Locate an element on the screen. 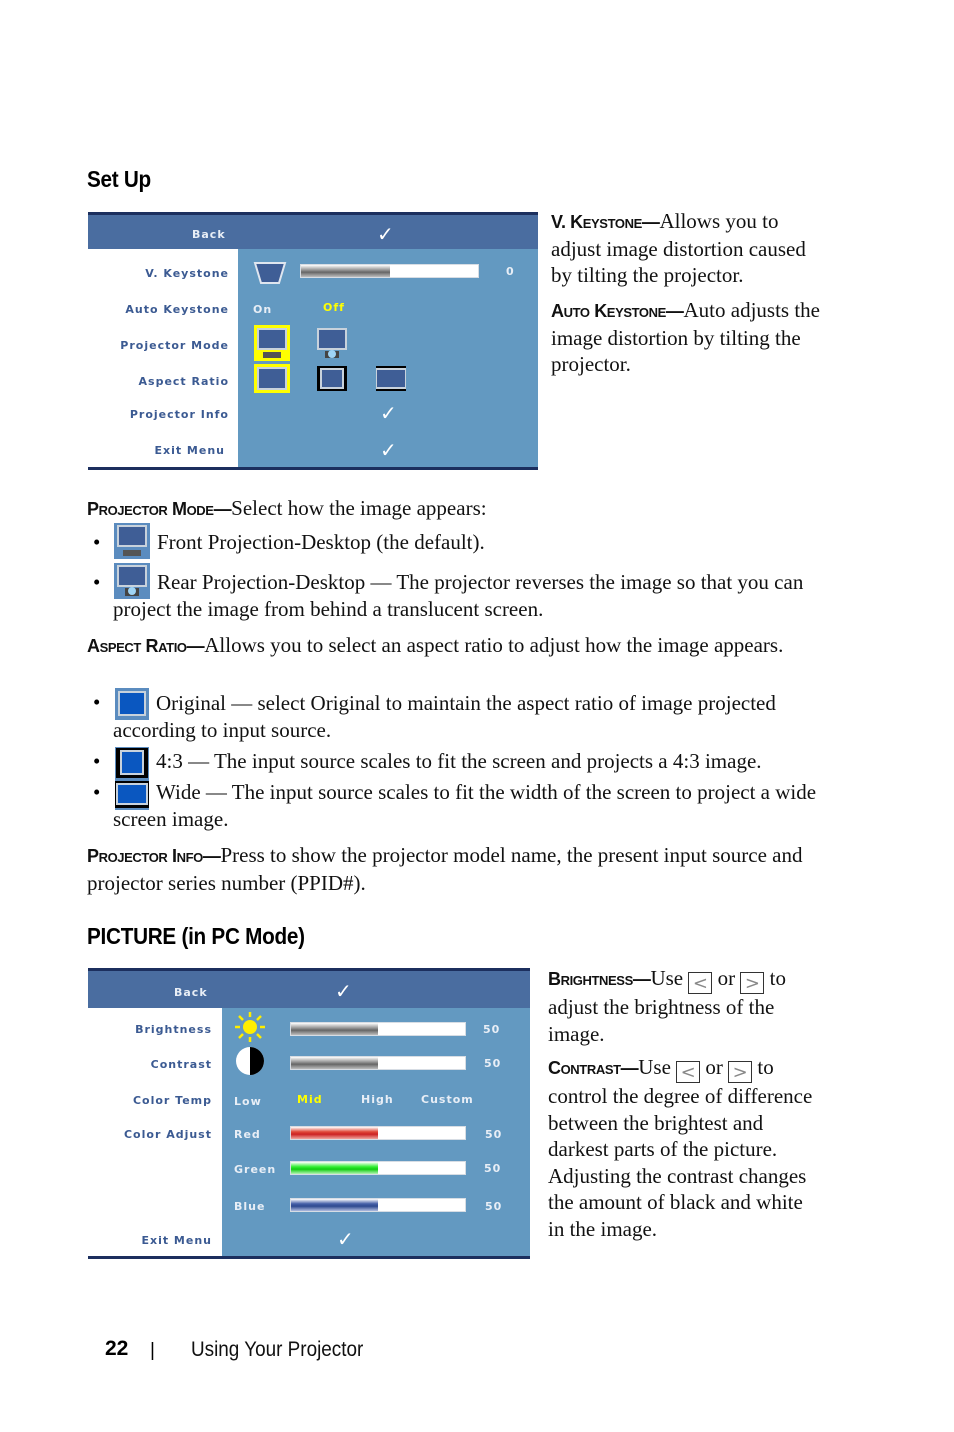  blue-value: 50 is located at coordinates (494, 1206).